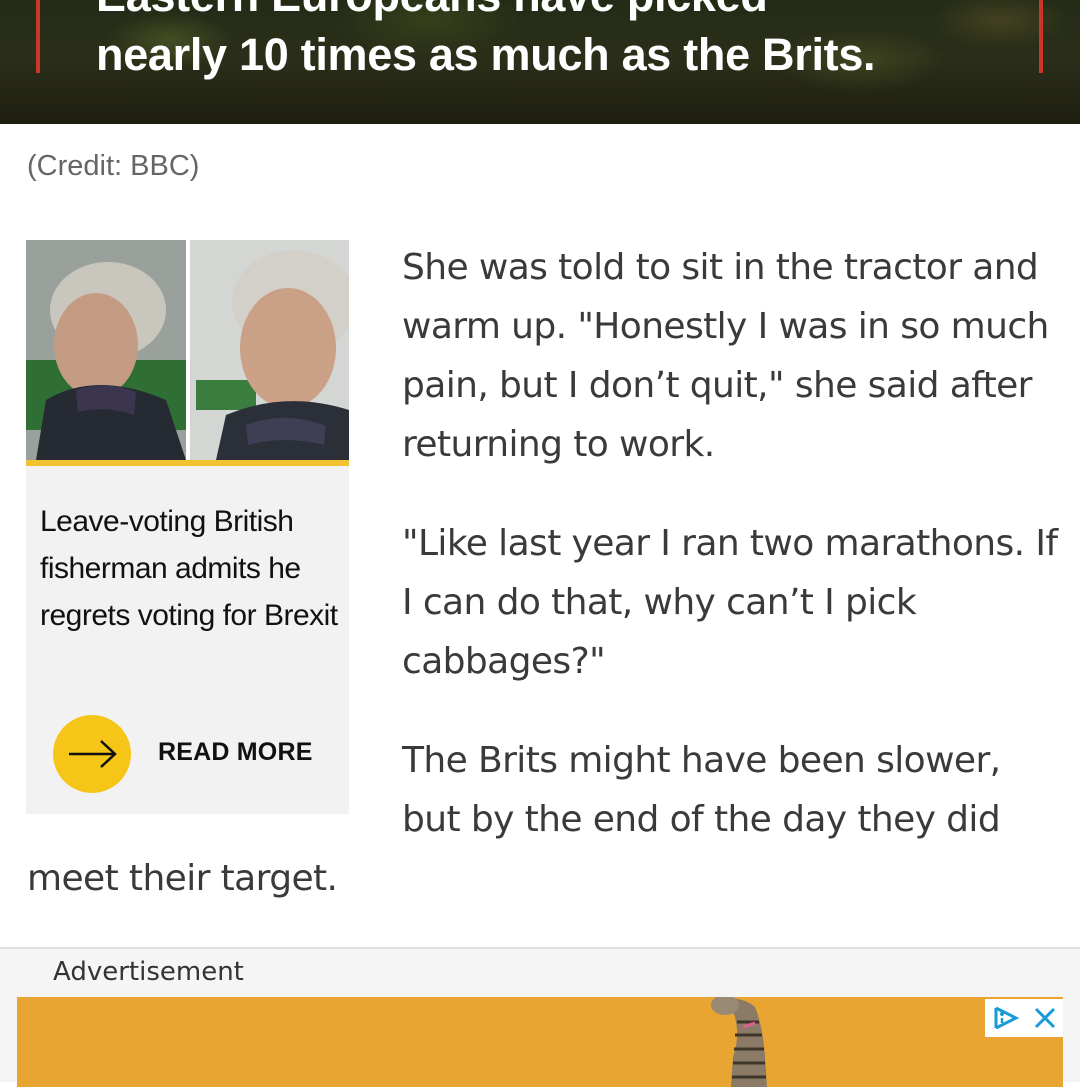 Image resolution: width=1080 pixels, height=1087 pixels. I want to click on hero-caption-line-2: nearly 10 times as much as the Brits., so click(486, 54).